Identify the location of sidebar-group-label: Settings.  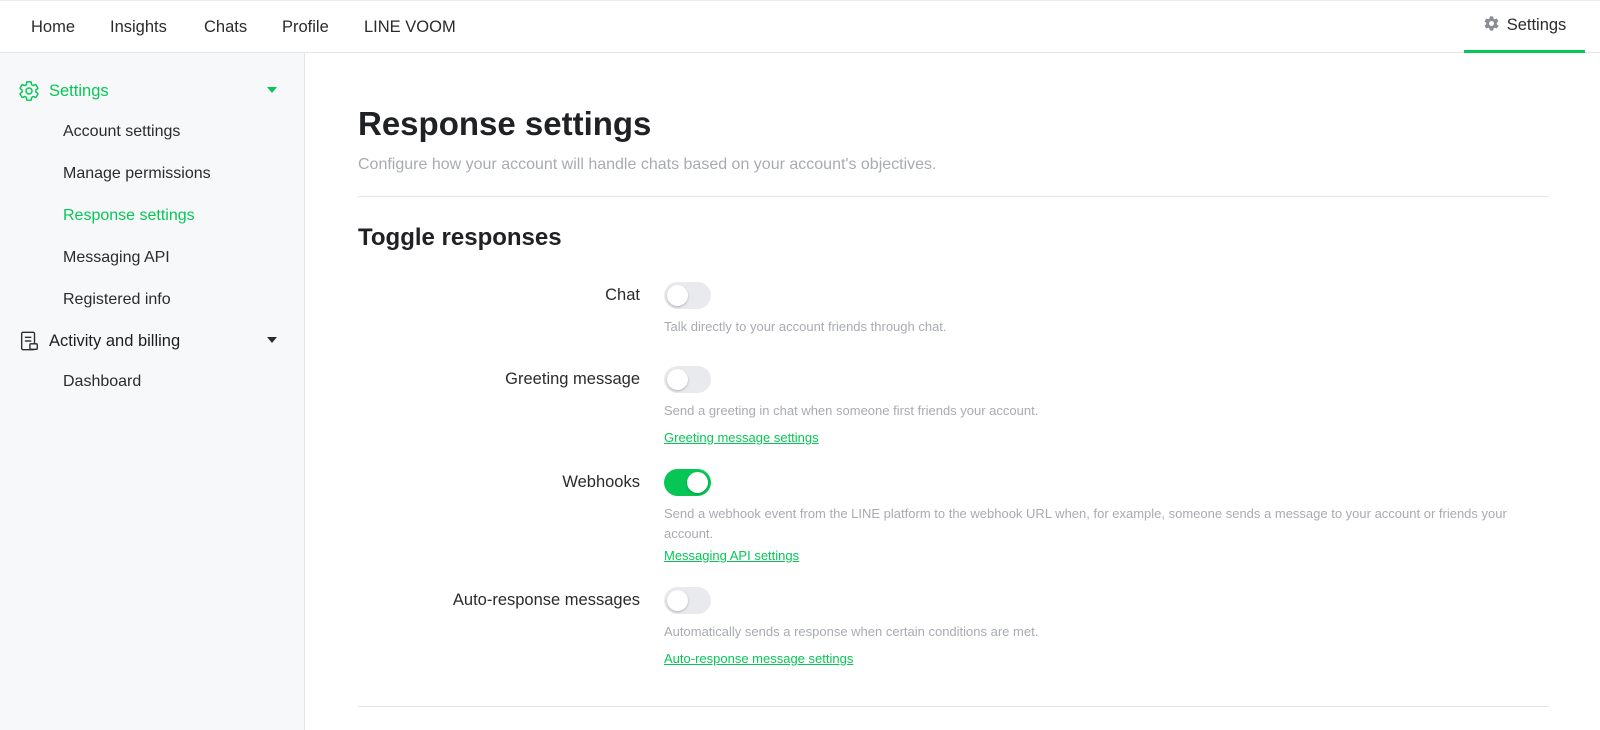
(79, 90).